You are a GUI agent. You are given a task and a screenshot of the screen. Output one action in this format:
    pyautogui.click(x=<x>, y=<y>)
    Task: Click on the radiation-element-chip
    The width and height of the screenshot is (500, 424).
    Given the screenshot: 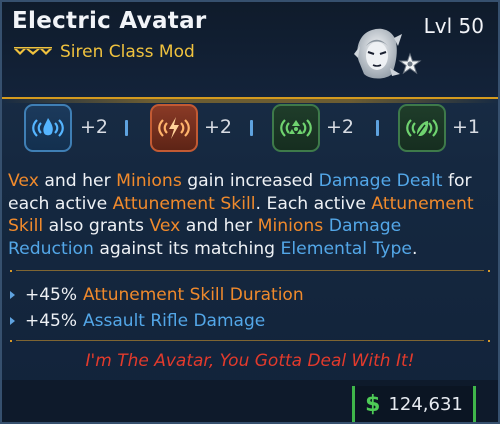 What is the action you would take?
    pyautogui.click(x=296, y=128)
    